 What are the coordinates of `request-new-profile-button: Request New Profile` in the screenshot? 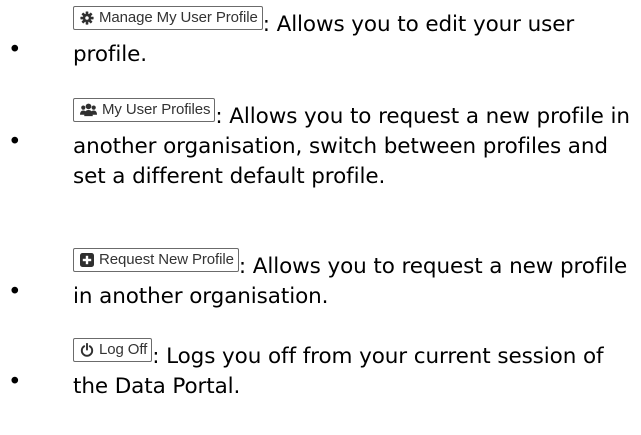 It's located at (156, 260).